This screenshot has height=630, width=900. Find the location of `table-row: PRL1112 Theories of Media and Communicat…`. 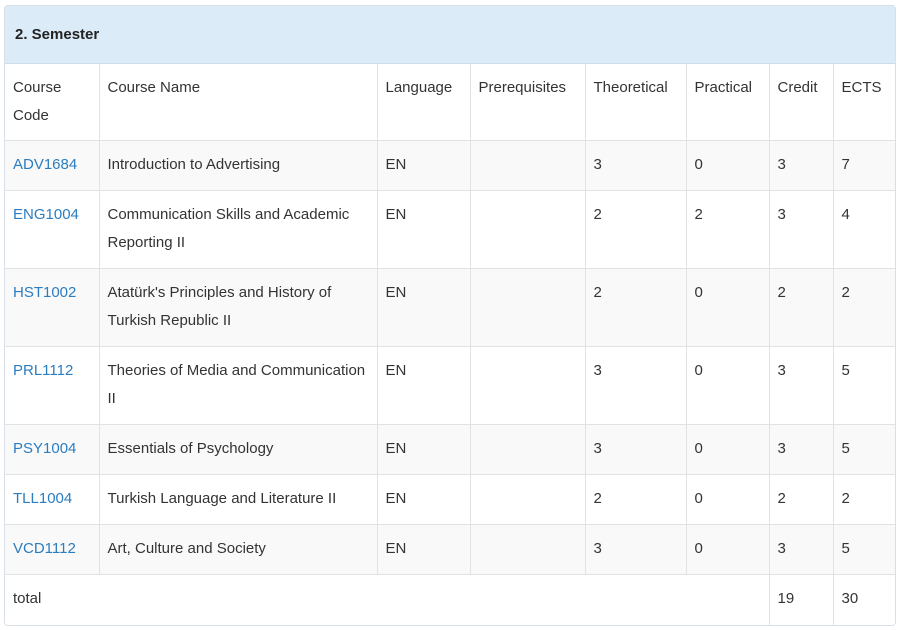

table-row: PRL1112 Theories of Media and Communicat… is located at coordinates (450, 385).